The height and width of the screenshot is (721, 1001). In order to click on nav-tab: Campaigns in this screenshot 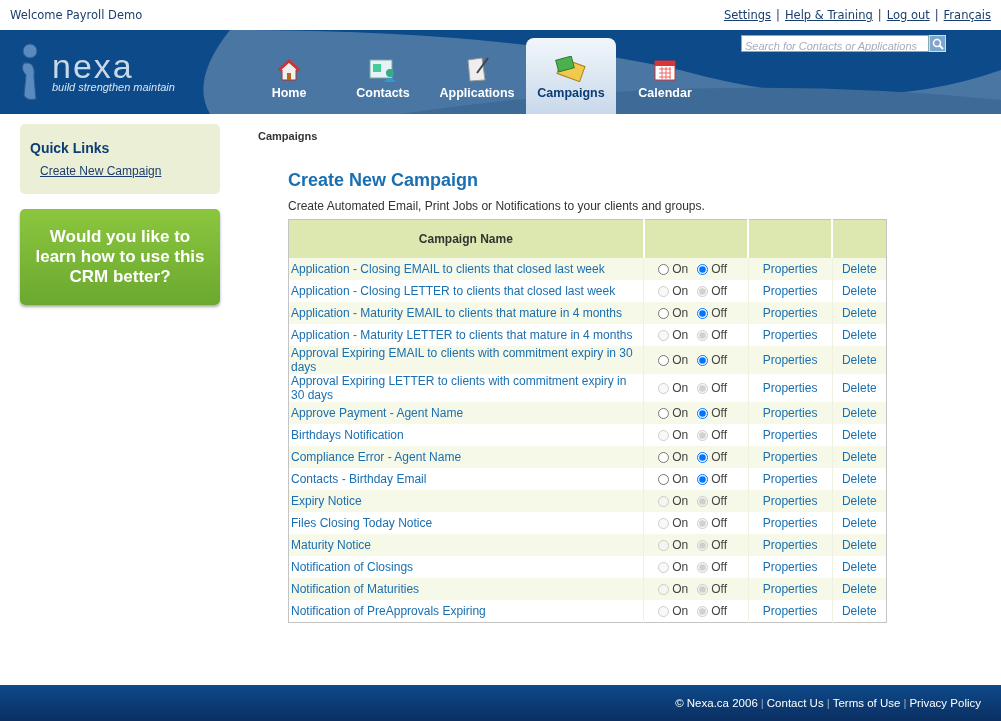, I will do `click(571, 76)`.